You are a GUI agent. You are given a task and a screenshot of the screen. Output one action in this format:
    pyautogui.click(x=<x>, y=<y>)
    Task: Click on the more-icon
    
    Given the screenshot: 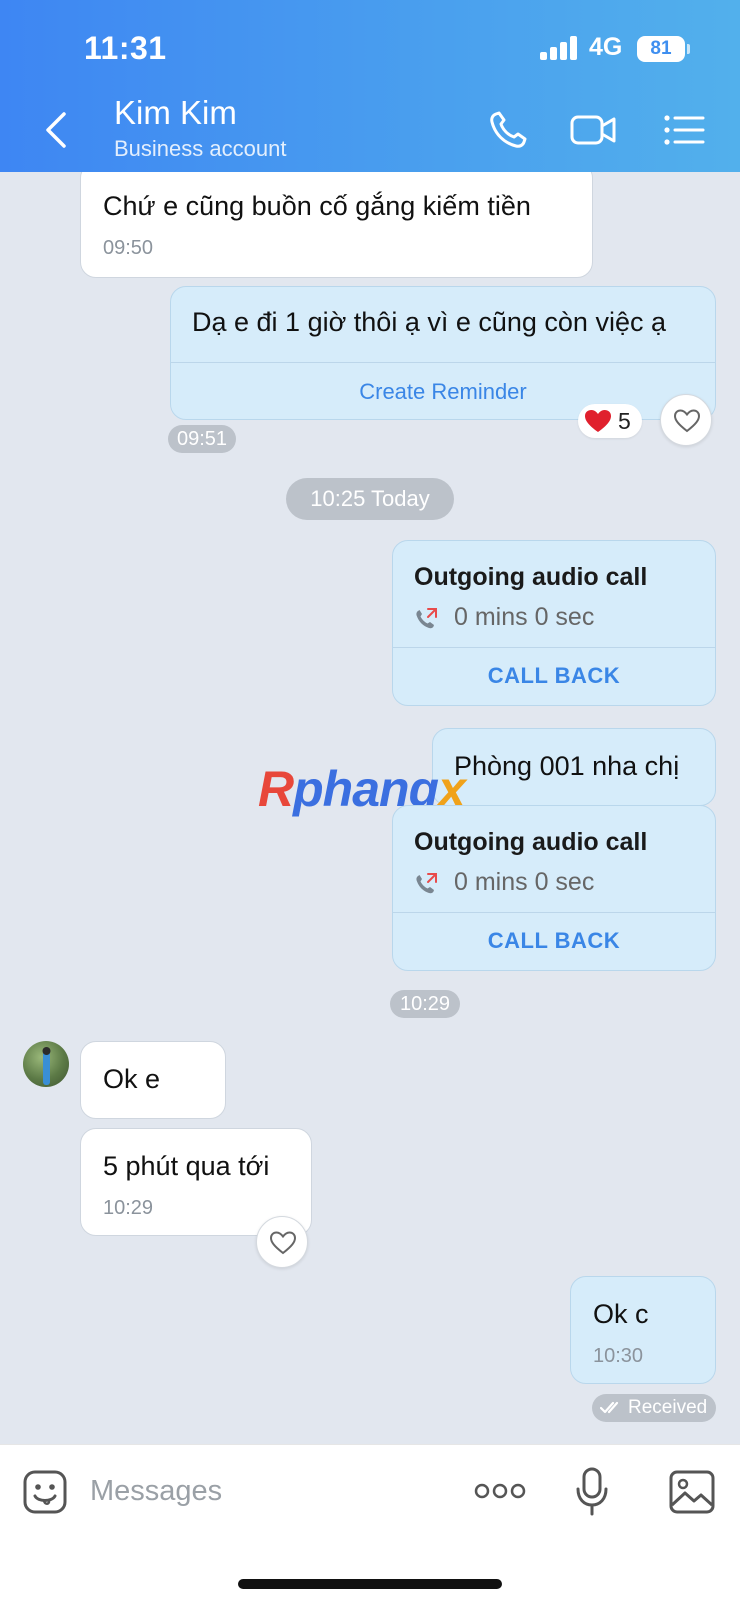 What is the action you would take?
    pyautogui.click(x=500, y=1491)
    